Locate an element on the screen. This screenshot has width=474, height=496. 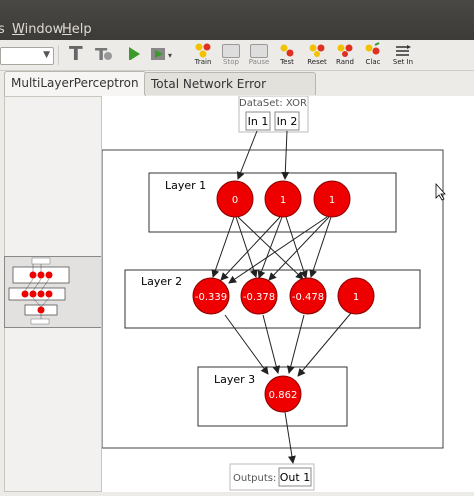
menu-bar: s Window Help is located at coordinates (237, 20).